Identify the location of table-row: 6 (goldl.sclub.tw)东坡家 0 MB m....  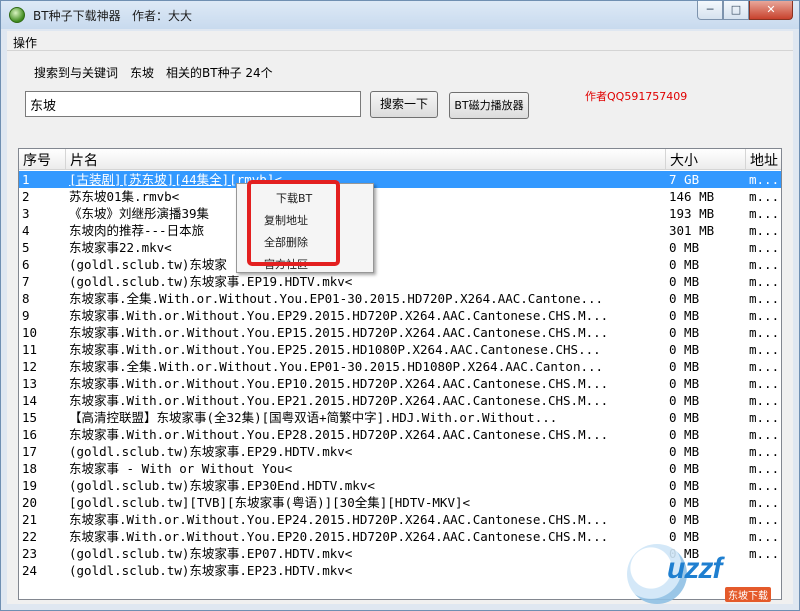
(400, 264).